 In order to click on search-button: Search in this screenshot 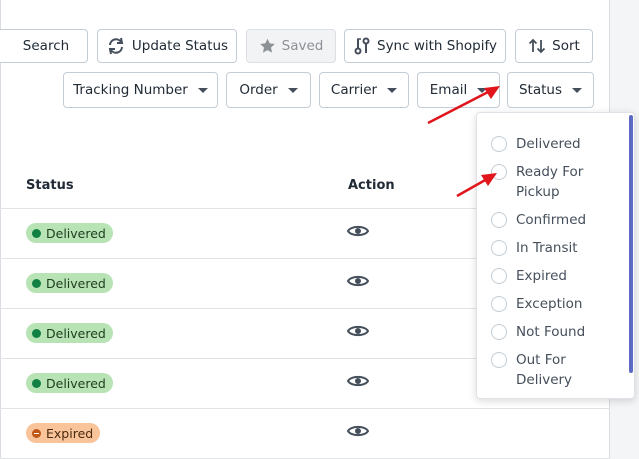, I will do `click(44, 46)`.